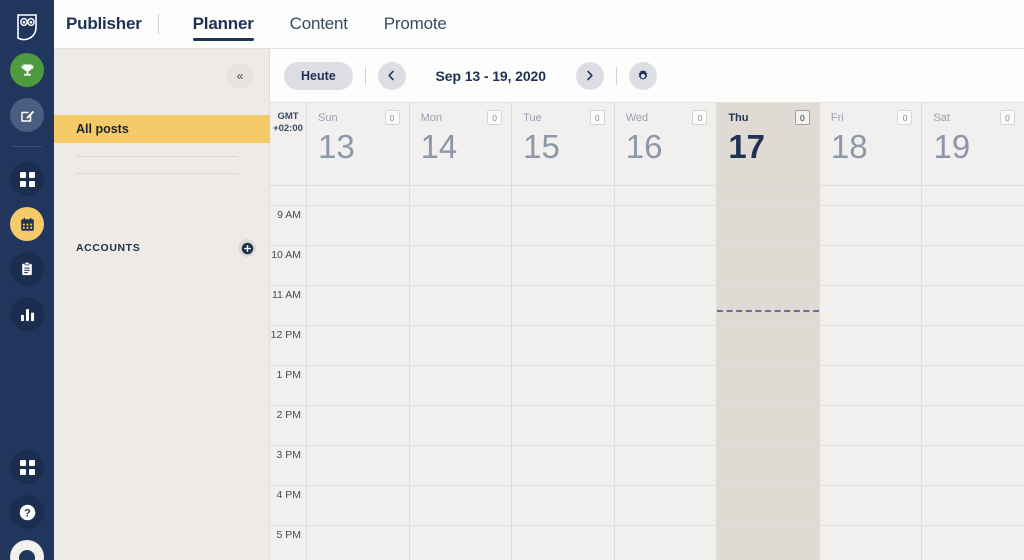 The height and width of the screenshot is (560, 1024). Describe the element at coordinates (871, 195) in the screenshot. I see `all-day-cell-fri` at that location.